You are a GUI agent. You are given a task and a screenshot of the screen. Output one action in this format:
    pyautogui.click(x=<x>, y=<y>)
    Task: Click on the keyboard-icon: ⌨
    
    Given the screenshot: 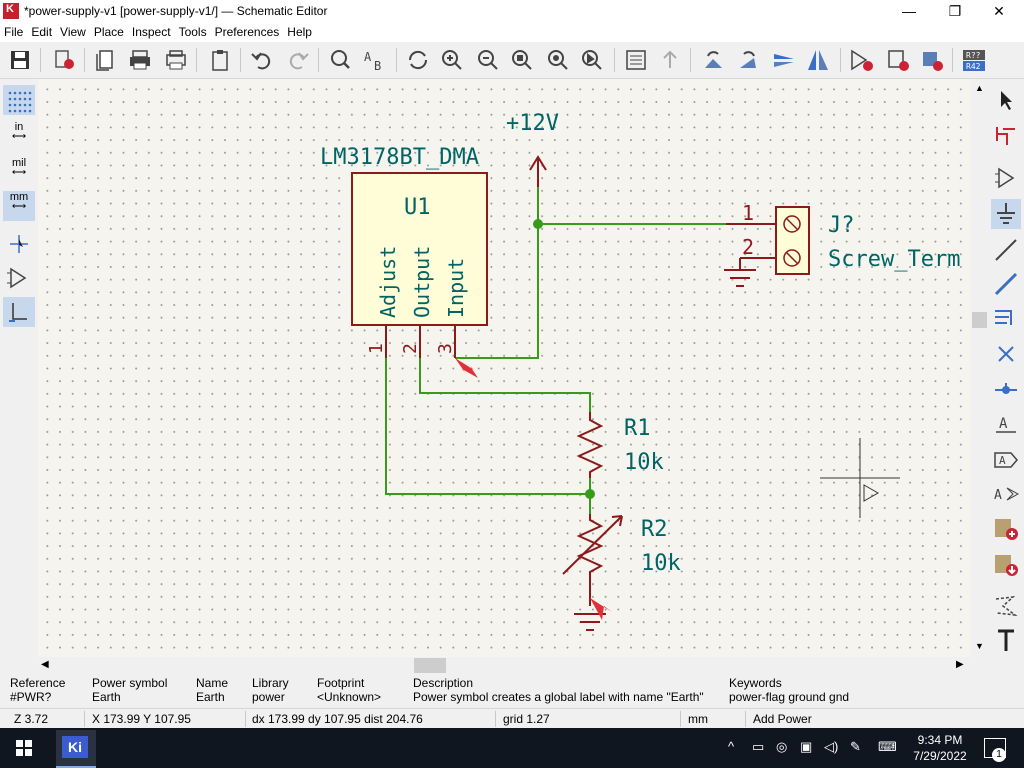 What is the action you would take?
    pyautogui.click(x=887, y=747)
    